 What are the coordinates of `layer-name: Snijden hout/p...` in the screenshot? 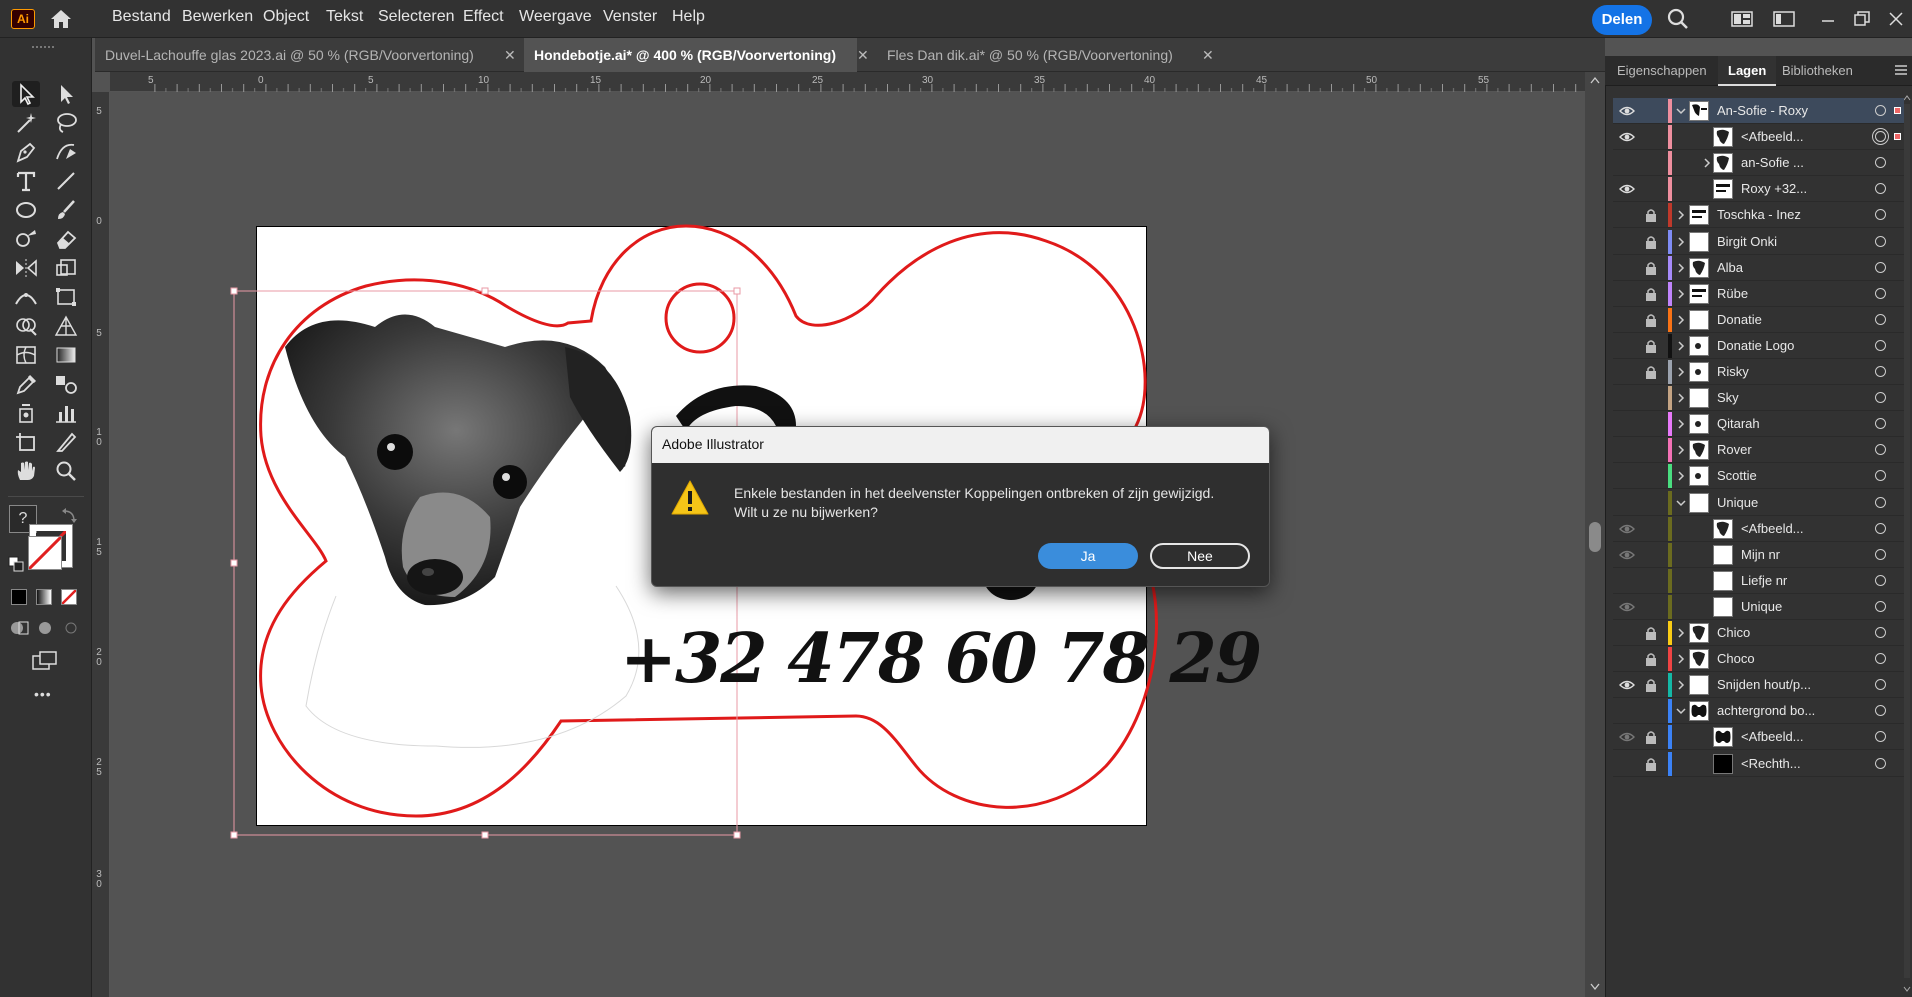 It's located at (1777, 684).